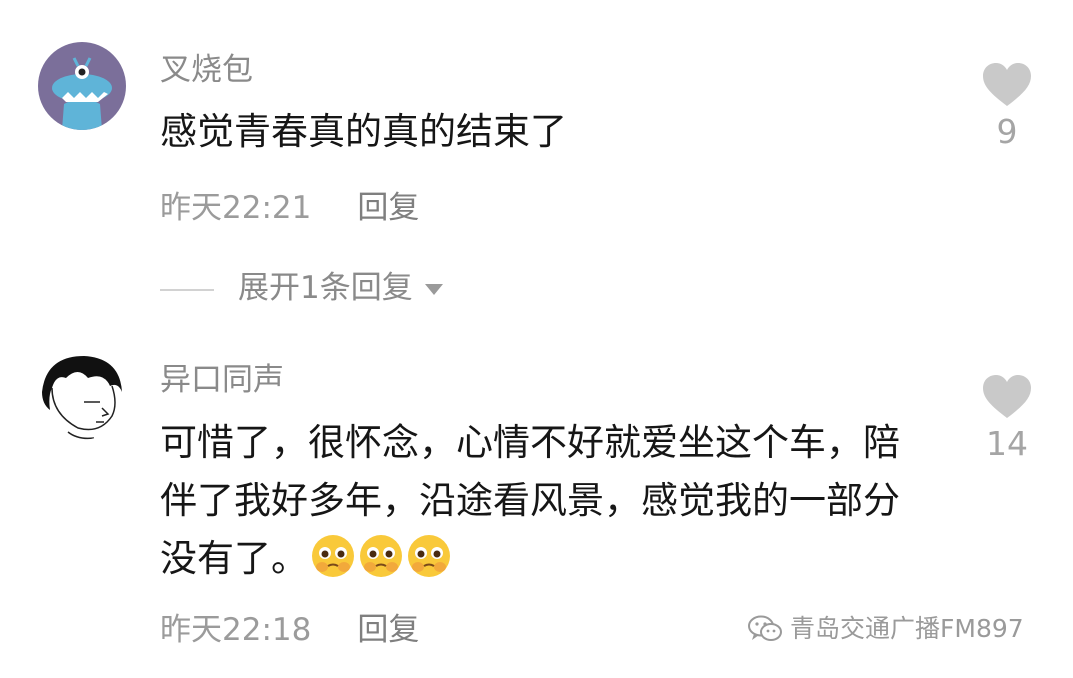 Image resolution: width=1073 pixels, height=678 pixels. I want to click on comment-meta: 昨天22:21 回复, so click(289, 208).